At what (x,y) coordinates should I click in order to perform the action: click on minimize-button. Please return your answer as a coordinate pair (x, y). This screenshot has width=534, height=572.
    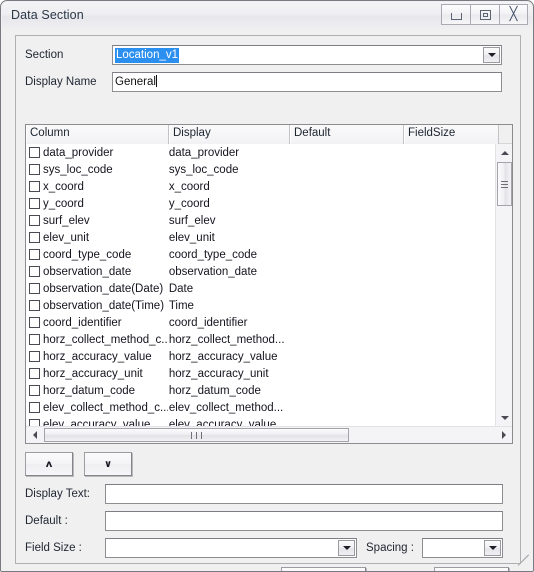
    Looking at the image, I should click on (455, 14).